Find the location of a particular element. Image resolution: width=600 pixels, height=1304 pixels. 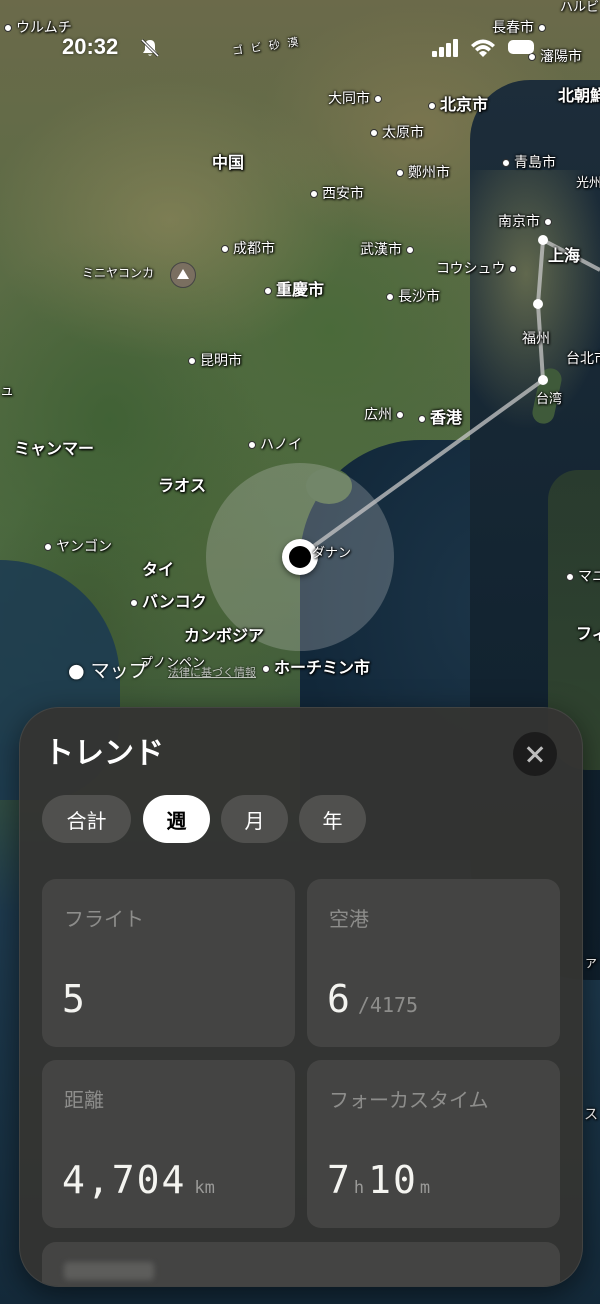

map-label: 上海 is located at coordinates (564, 254).